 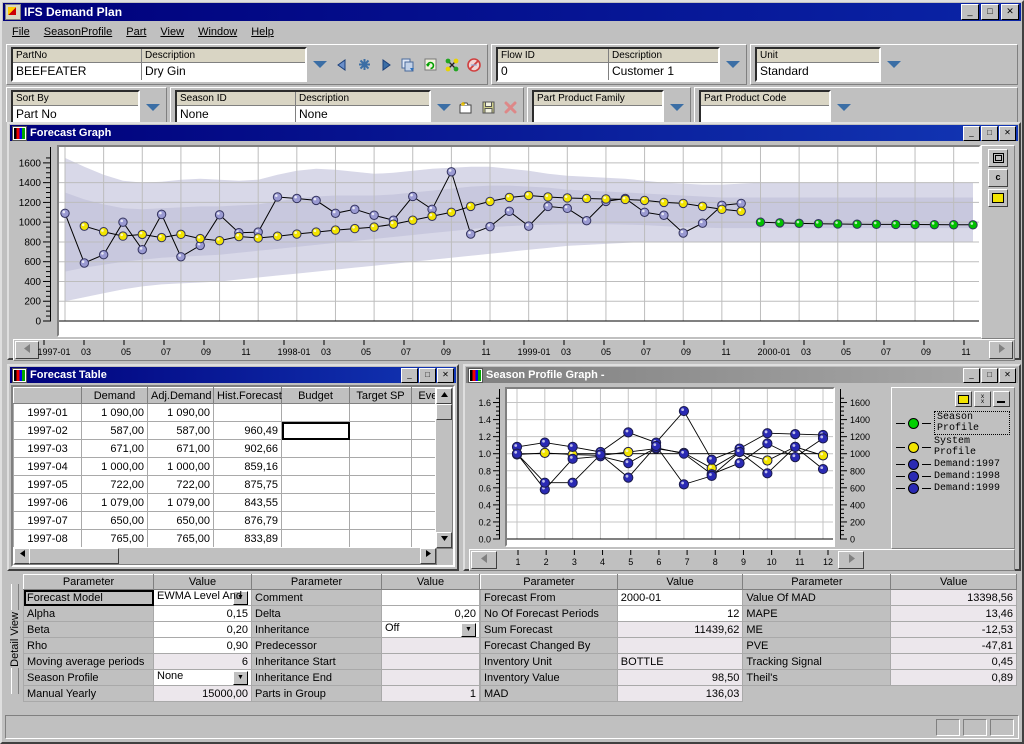 I want to click on cell-adj: 671,00, so click(x=180, y=448).